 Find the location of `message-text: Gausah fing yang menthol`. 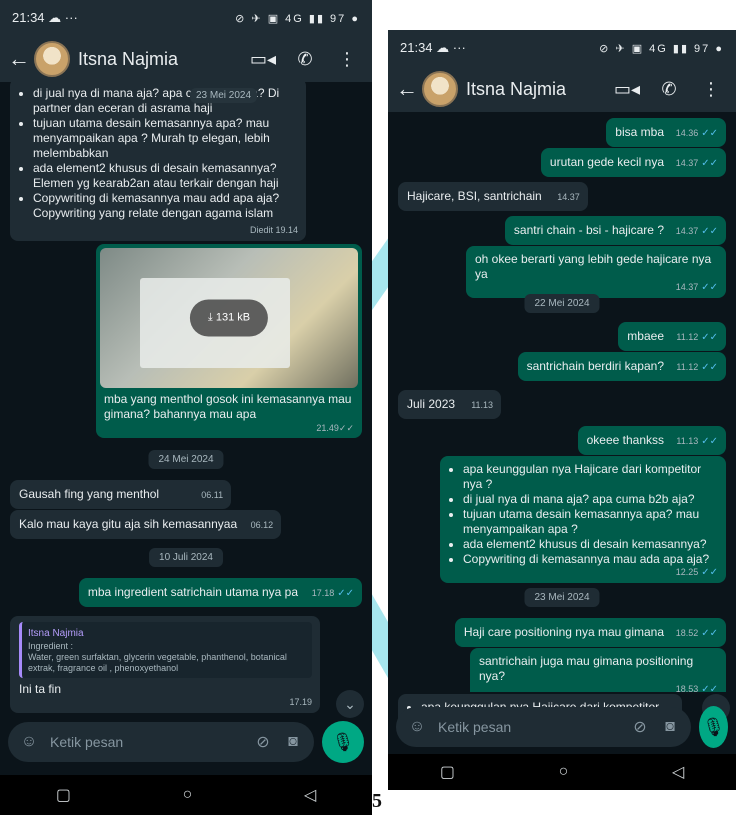

message-text: Gausah fing yang menthol is located at coordinates (89, 494).